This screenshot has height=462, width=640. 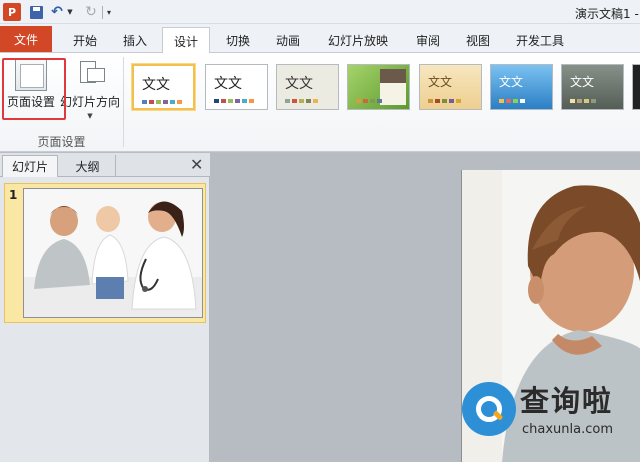 I want to click on redo-icon: ↻, so click(x=91, y=12).